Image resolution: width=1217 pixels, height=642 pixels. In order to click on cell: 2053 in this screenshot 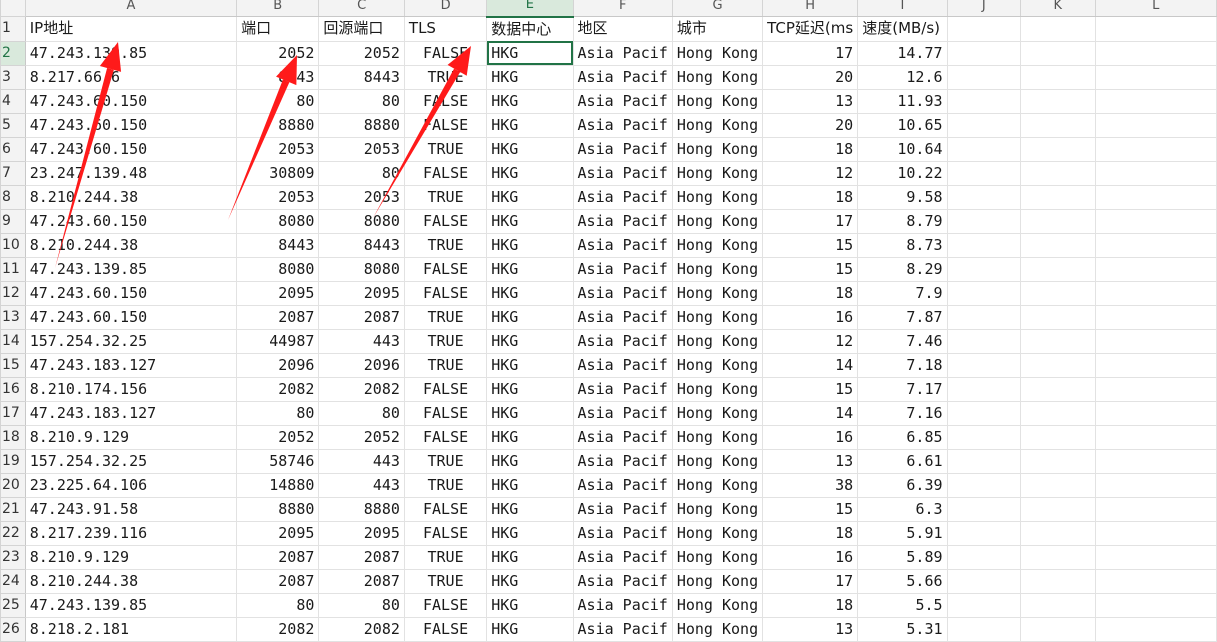, I will do `click(278, 197)`.